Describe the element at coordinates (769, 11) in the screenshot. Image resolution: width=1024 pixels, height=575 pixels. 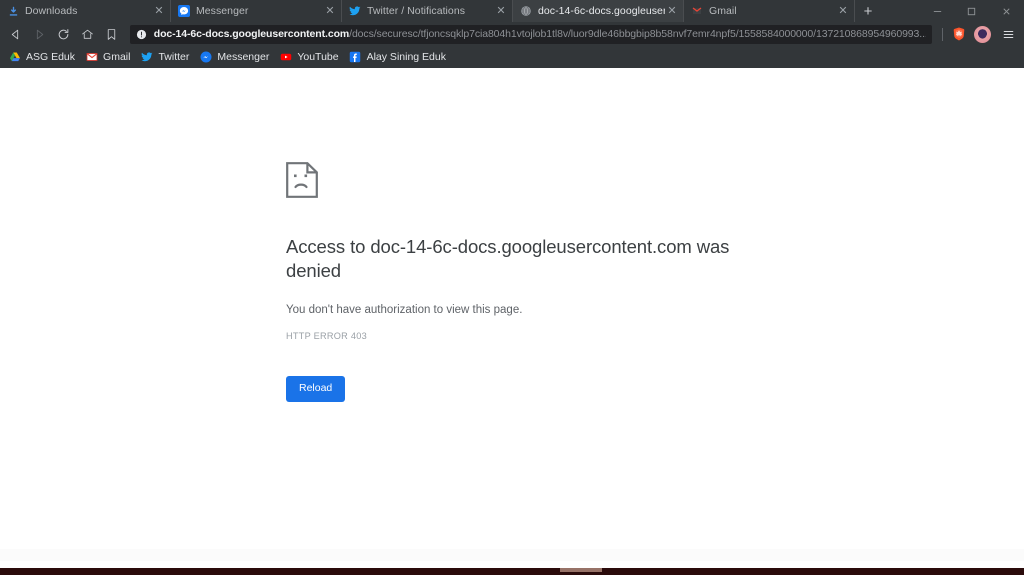
I see `tab-gmail: Gmail ✕` at that location.